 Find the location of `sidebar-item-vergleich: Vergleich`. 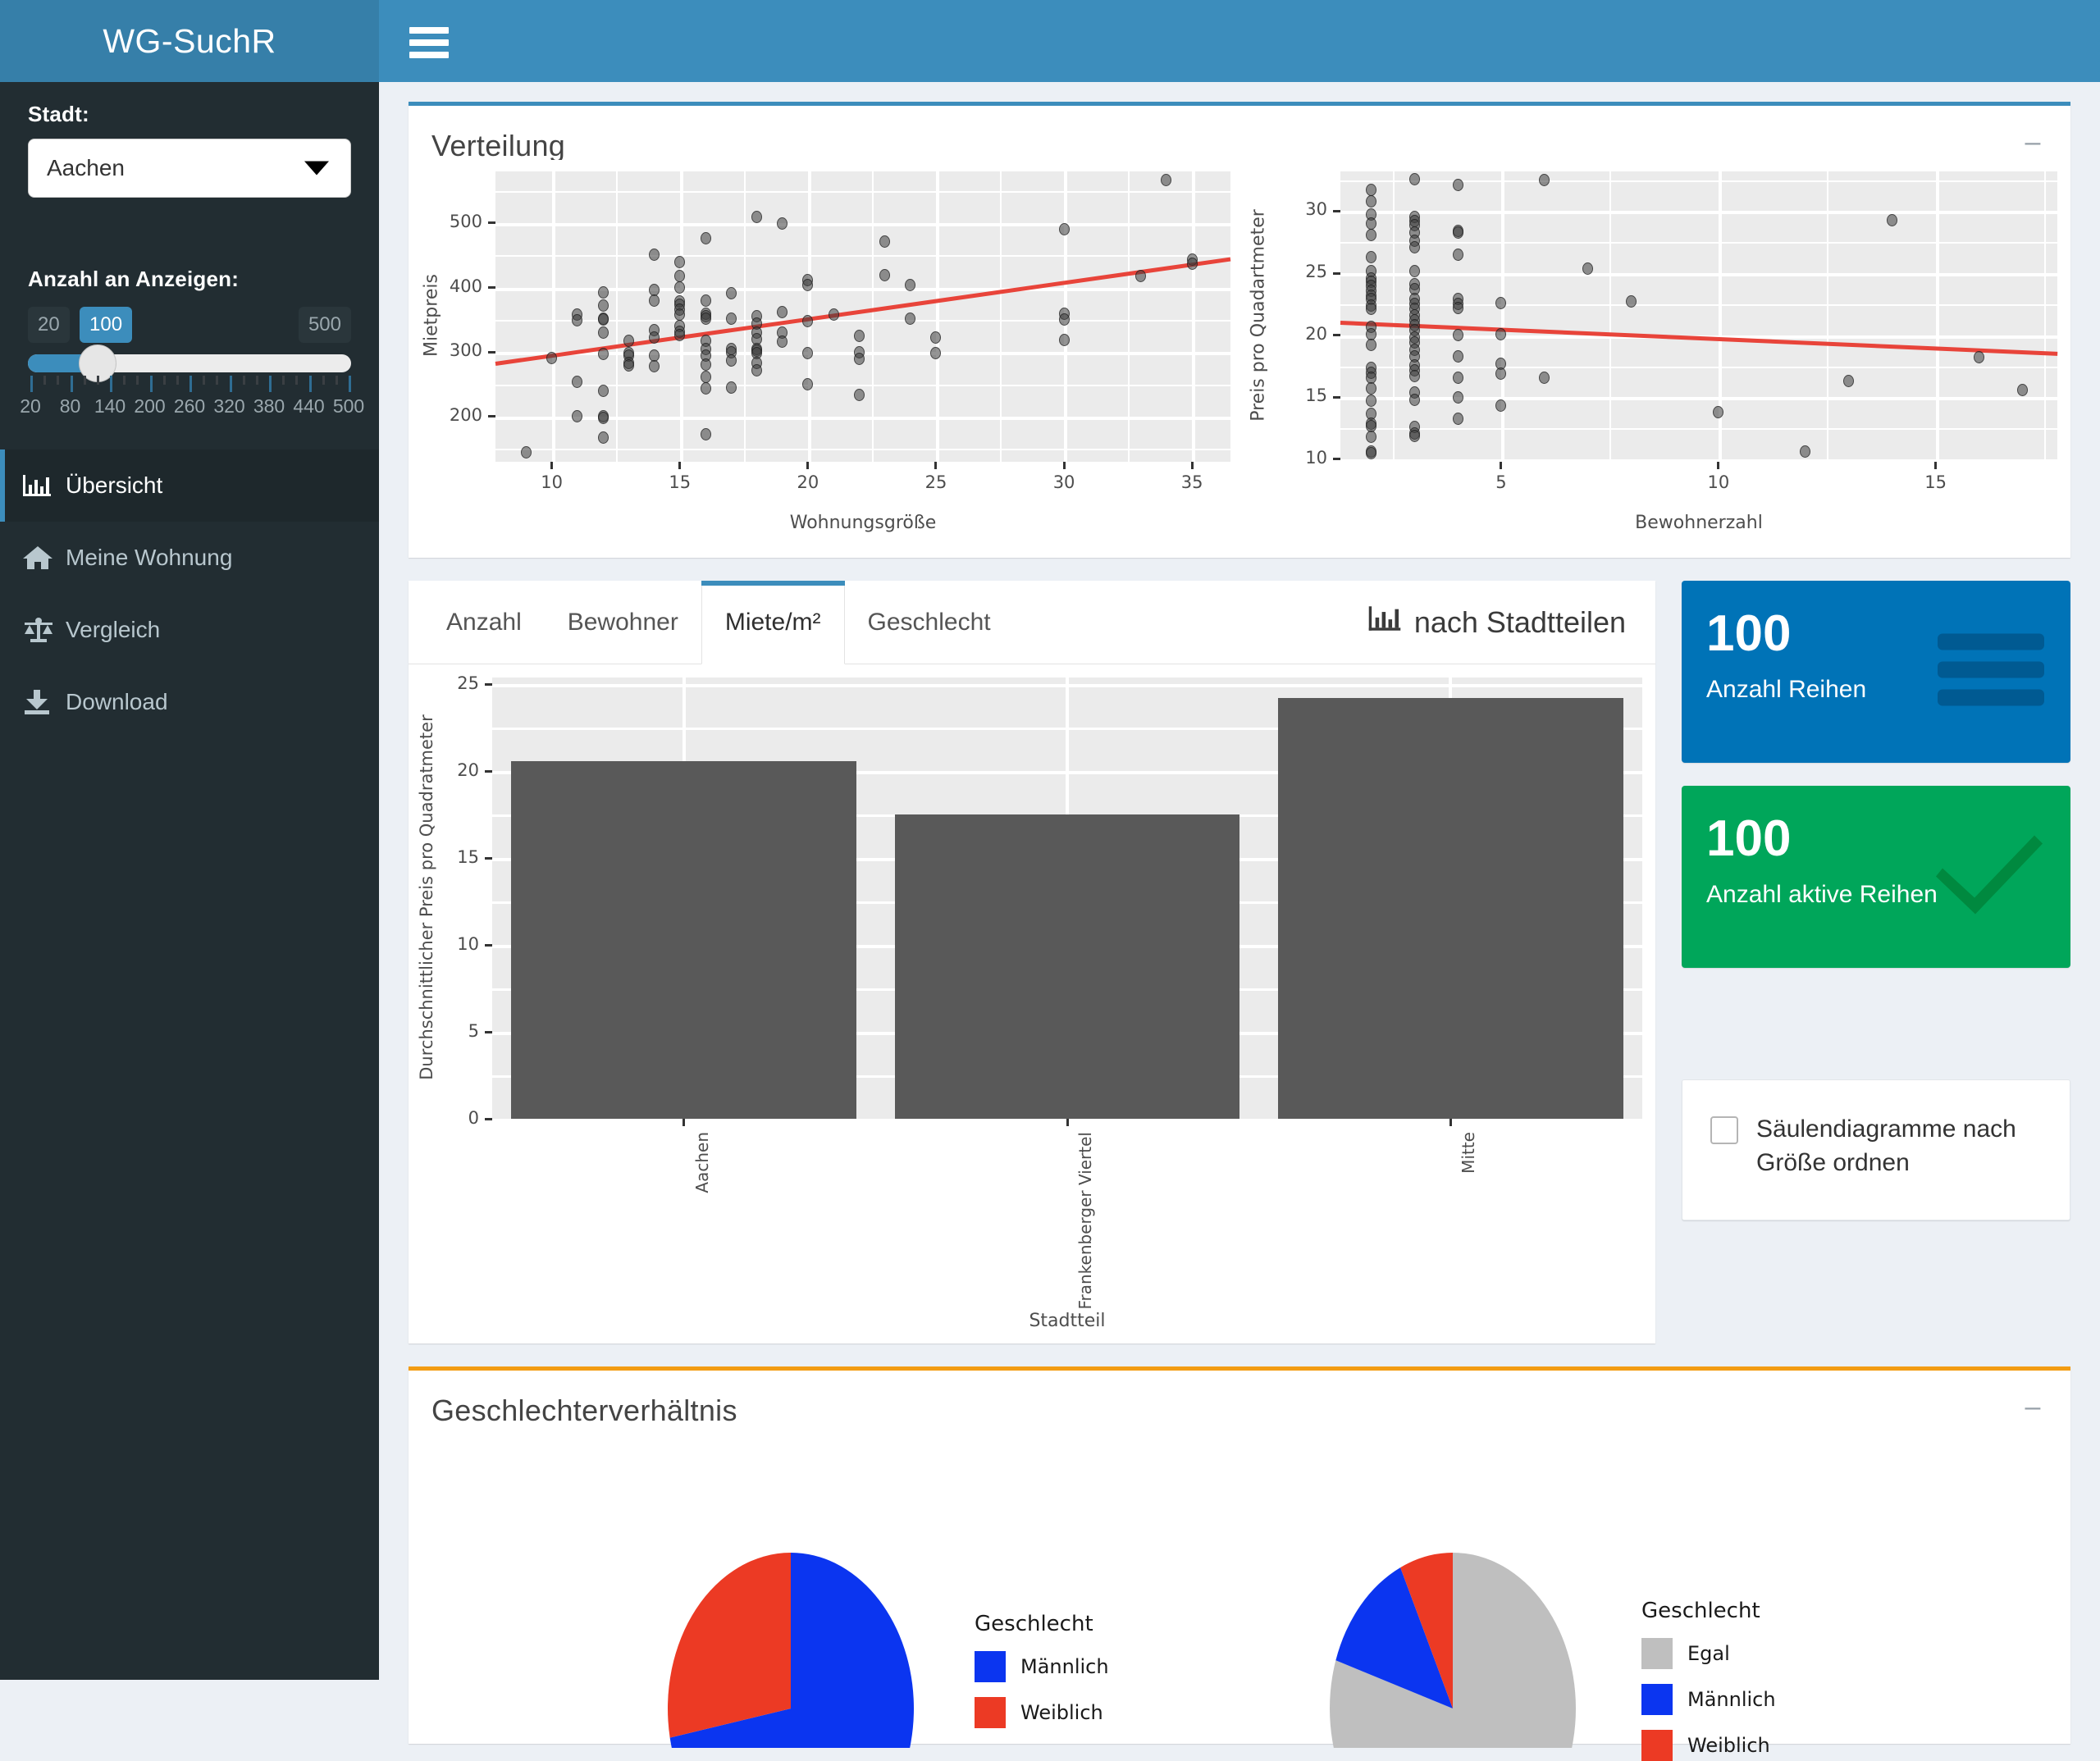

sidebar-item-vergleich: Vergleich is located at coordinates (190, 630).